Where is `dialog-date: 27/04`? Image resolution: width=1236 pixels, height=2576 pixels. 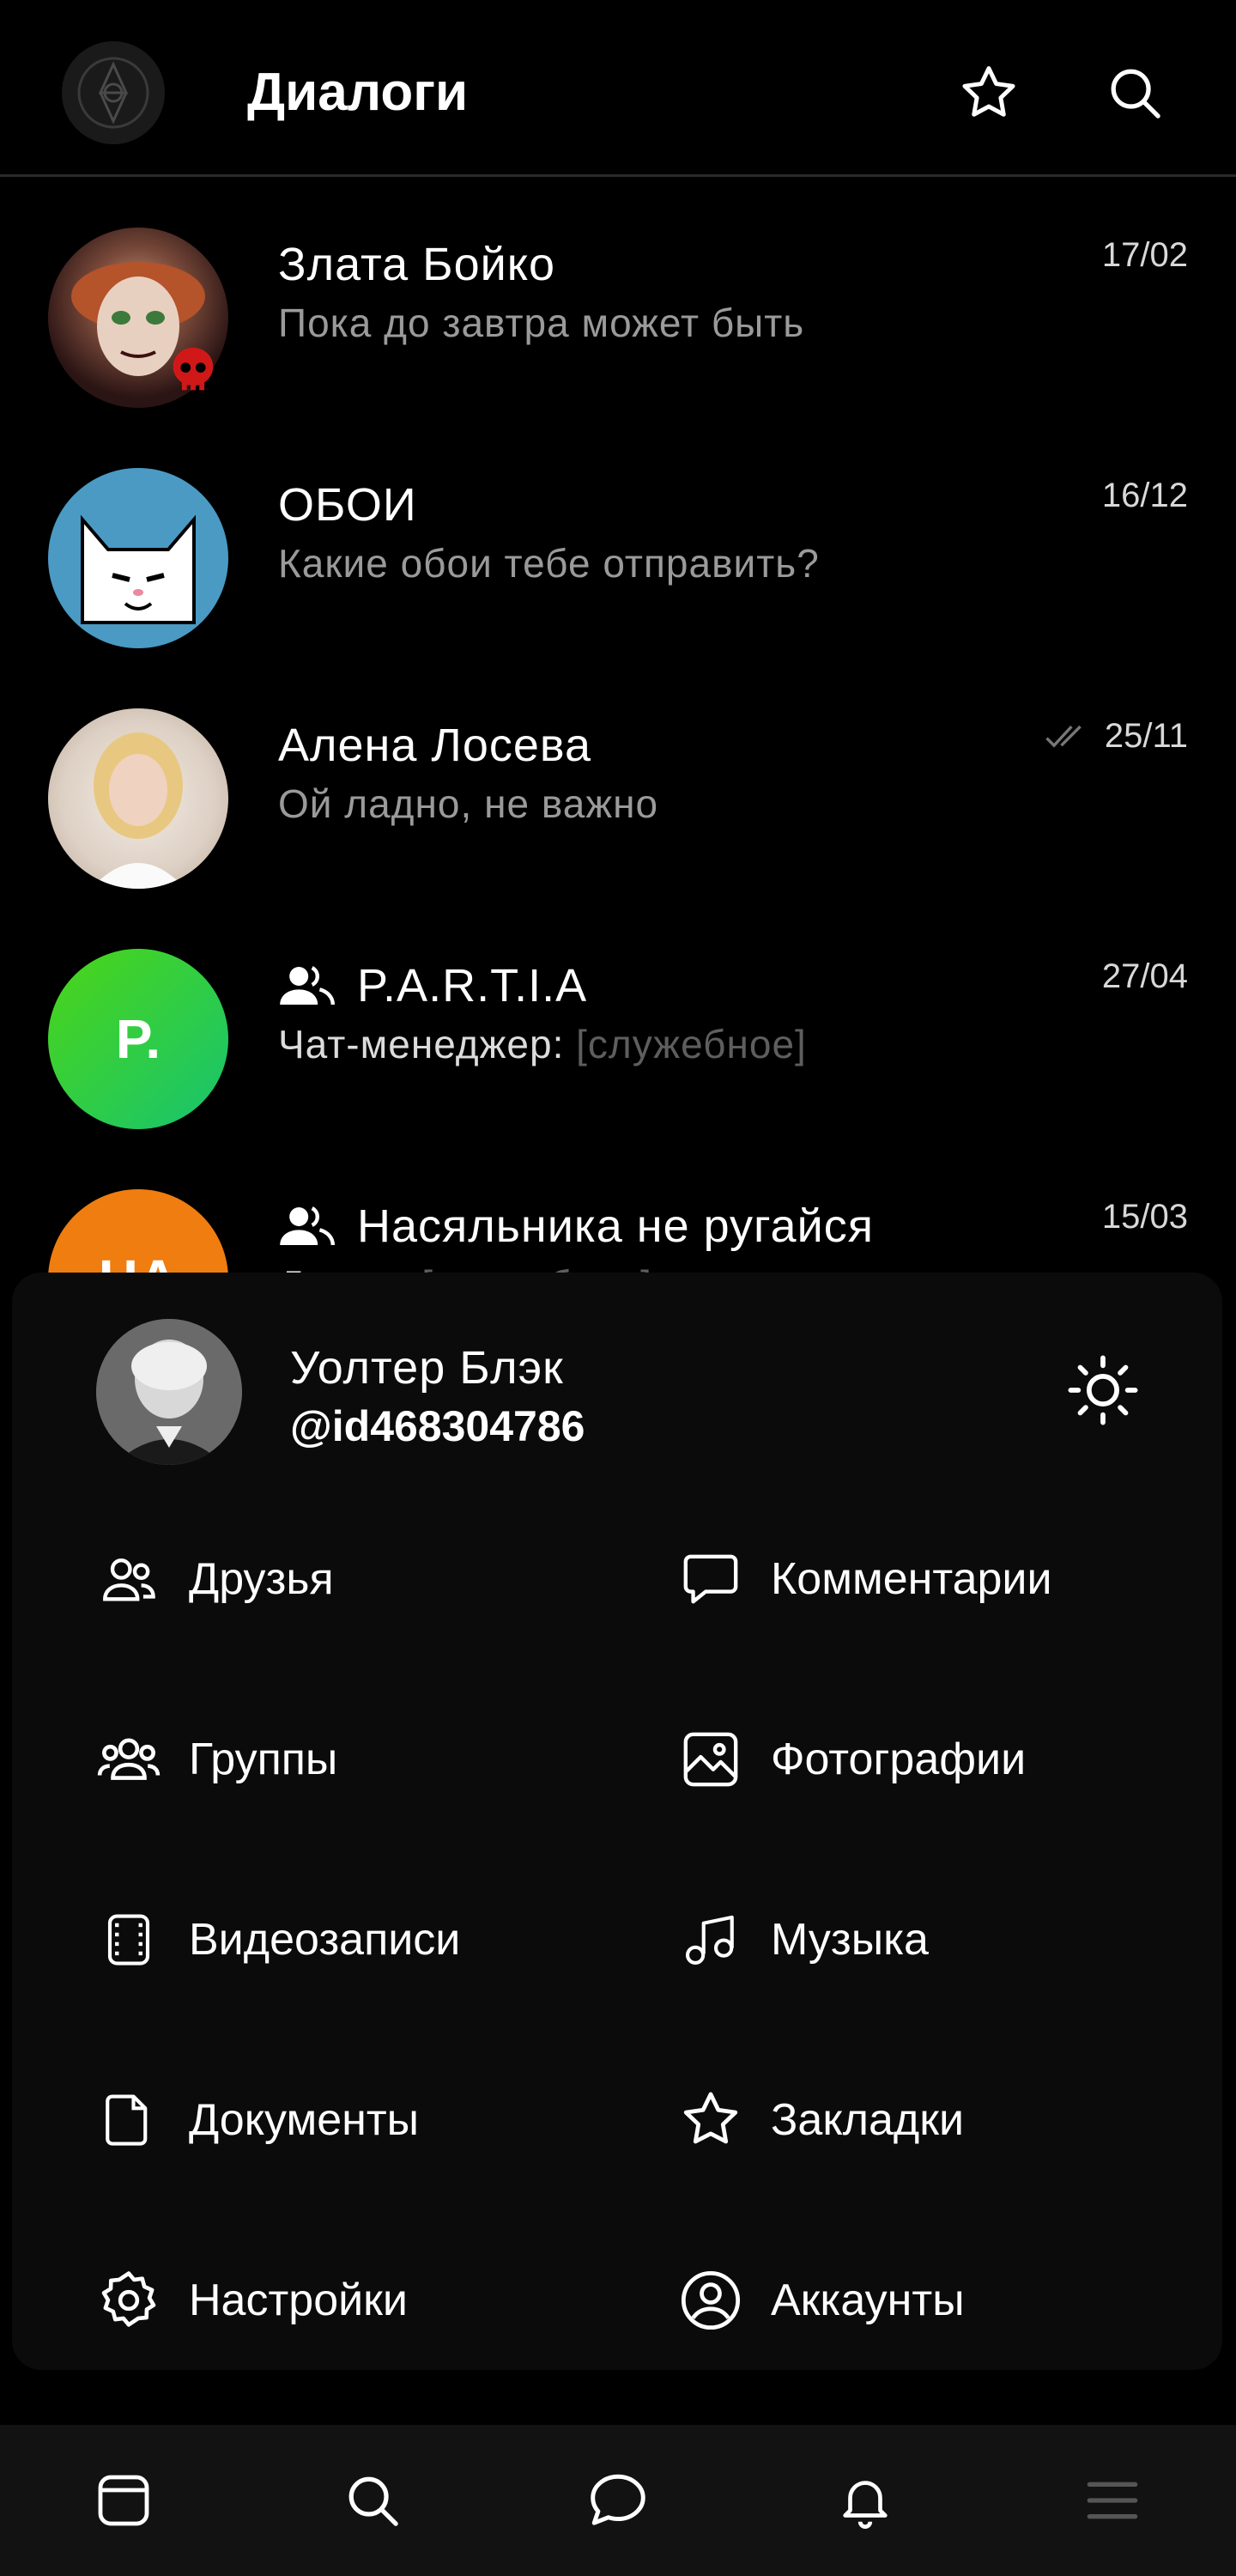
dialog-date: 27/04 is located at coordinates (1145, 976).